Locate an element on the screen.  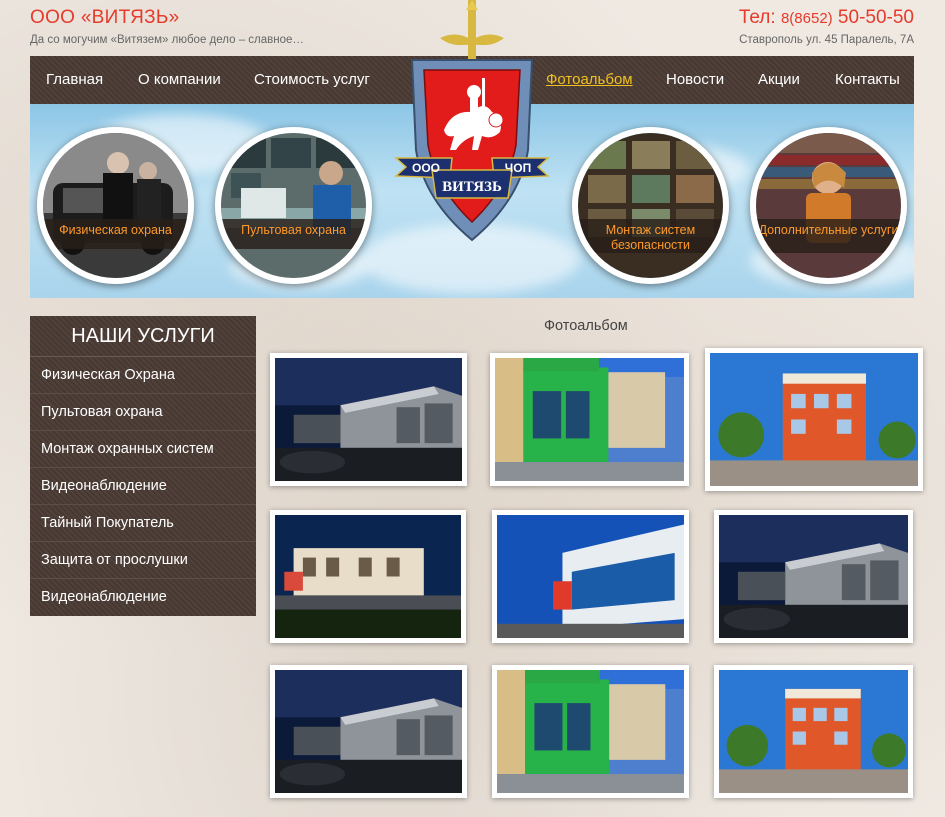
guards-photo is located at coordinates (115, 205).